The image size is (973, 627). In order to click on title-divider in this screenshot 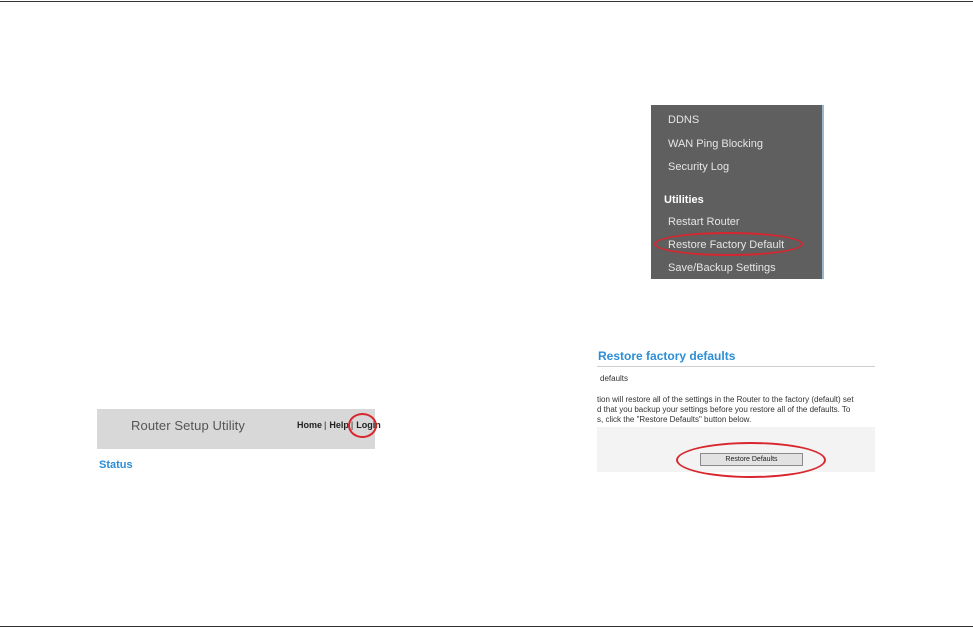, I will do `click(736, 366)`.